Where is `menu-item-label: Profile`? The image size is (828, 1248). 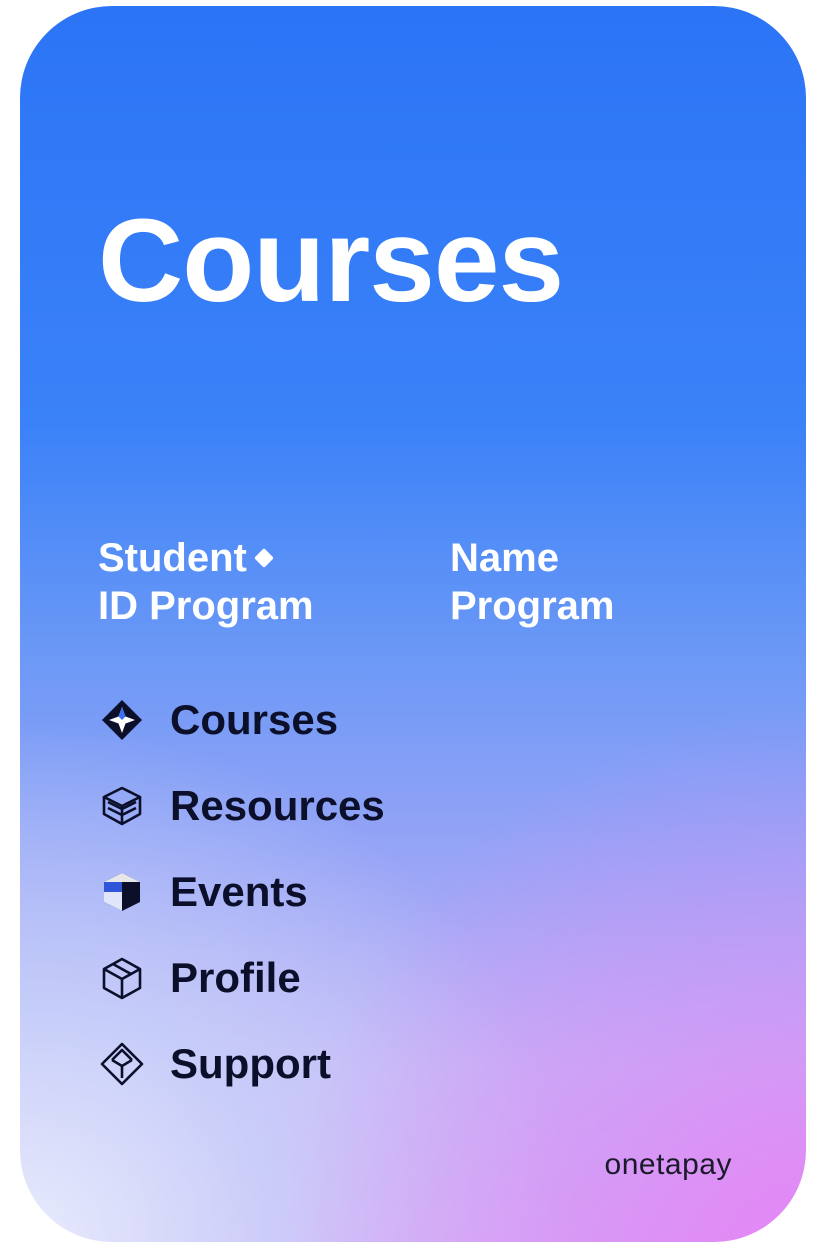 menu-item-label: Profile is located at coordinates (235, 977).